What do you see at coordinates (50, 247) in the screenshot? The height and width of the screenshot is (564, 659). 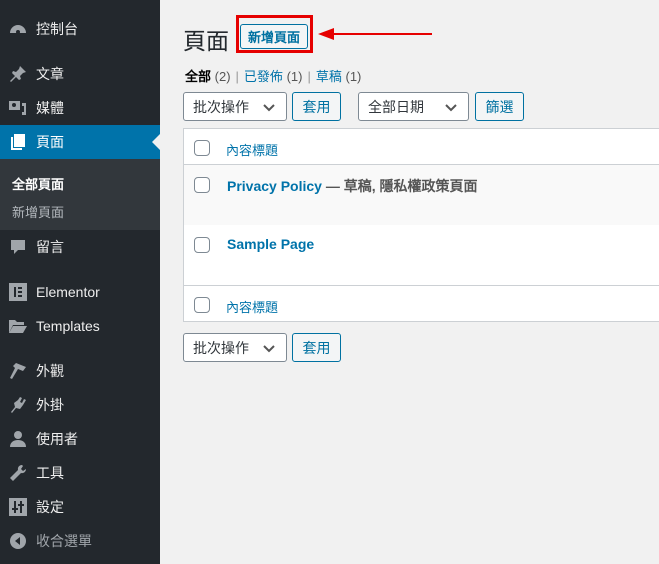 I see `sidebar-item-label: 留言` at bounding box center [50, 247].